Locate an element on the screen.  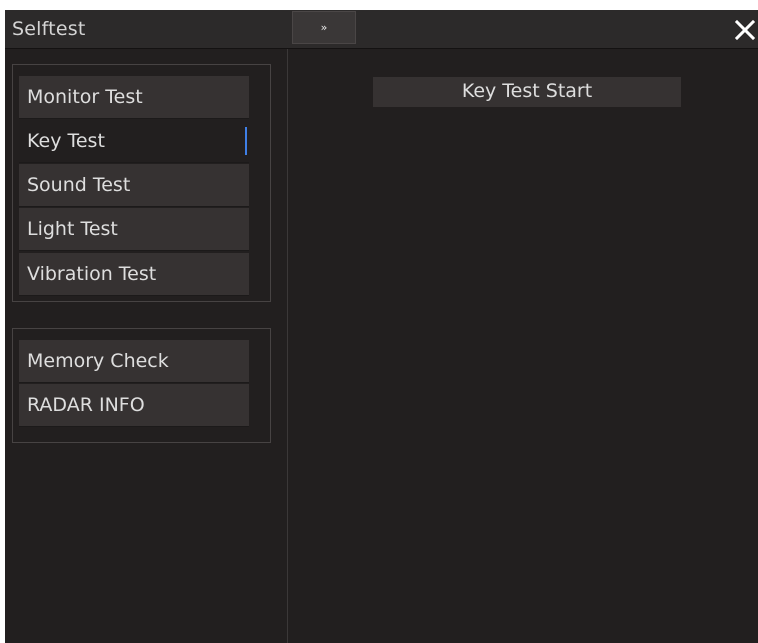
menu-label: Light Test is located at coordinates (72, 229).